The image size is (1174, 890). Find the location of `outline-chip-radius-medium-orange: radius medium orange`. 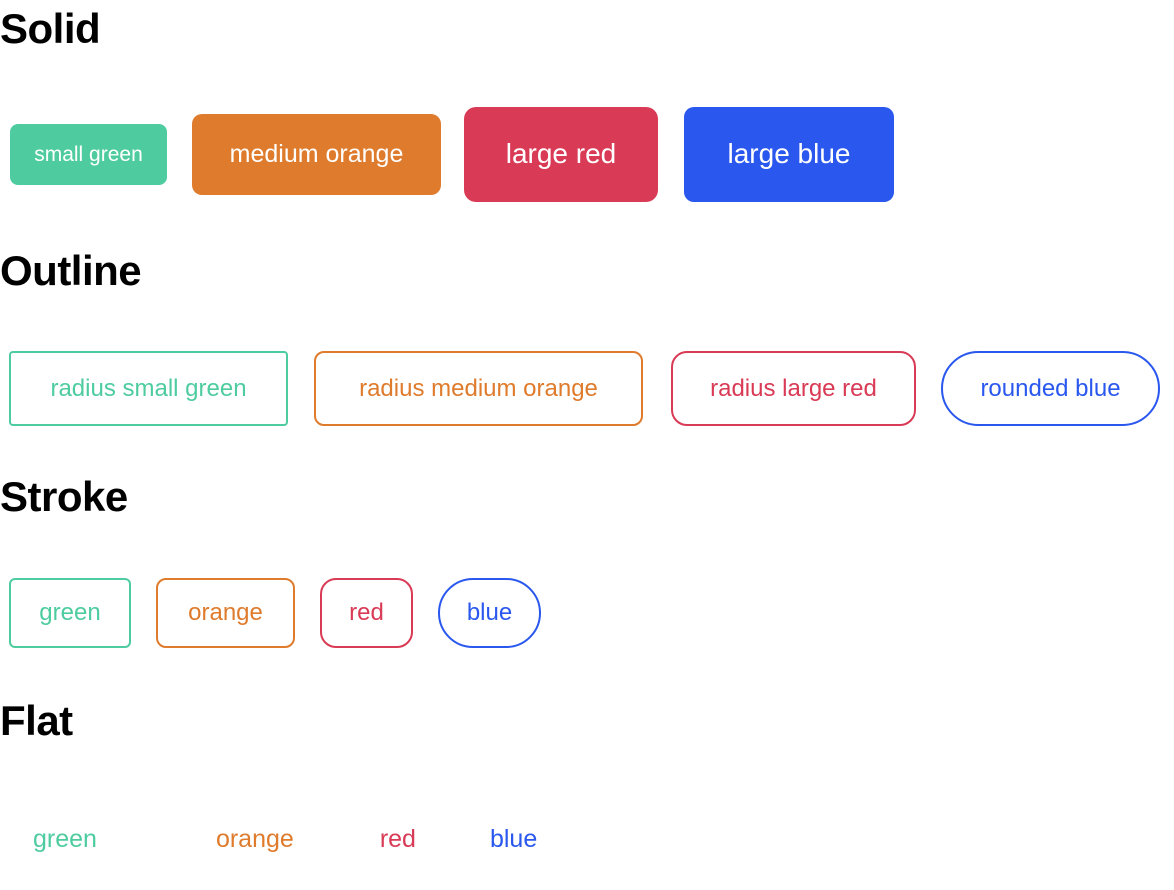

outline-chip-radius-medium-orange: radius medium orange is located at coordinates (478, 388).